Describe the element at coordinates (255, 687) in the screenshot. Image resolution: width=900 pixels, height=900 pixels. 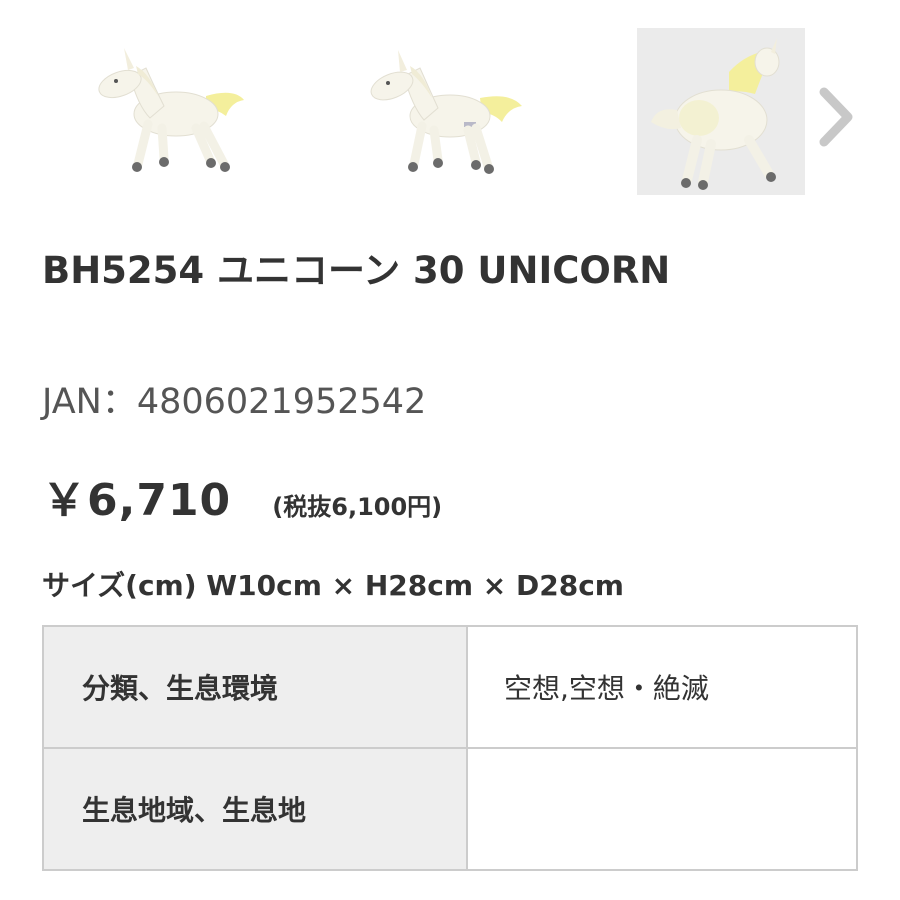
I see `spec-label: 分類、生息環境` at that location.